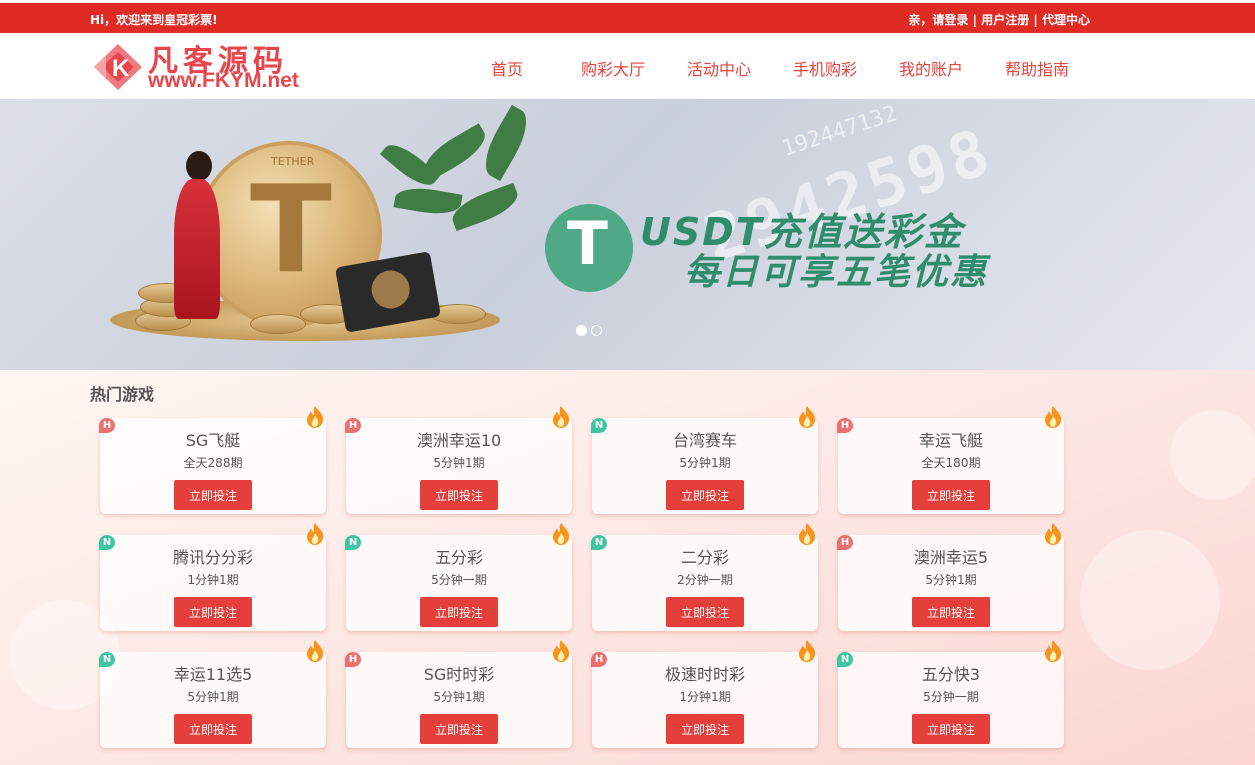 This screenshot has width=1255, height=765. I want to click on game-card: H 澳洲幸运10 5分钟1期 立即投注, so click(458, 460).